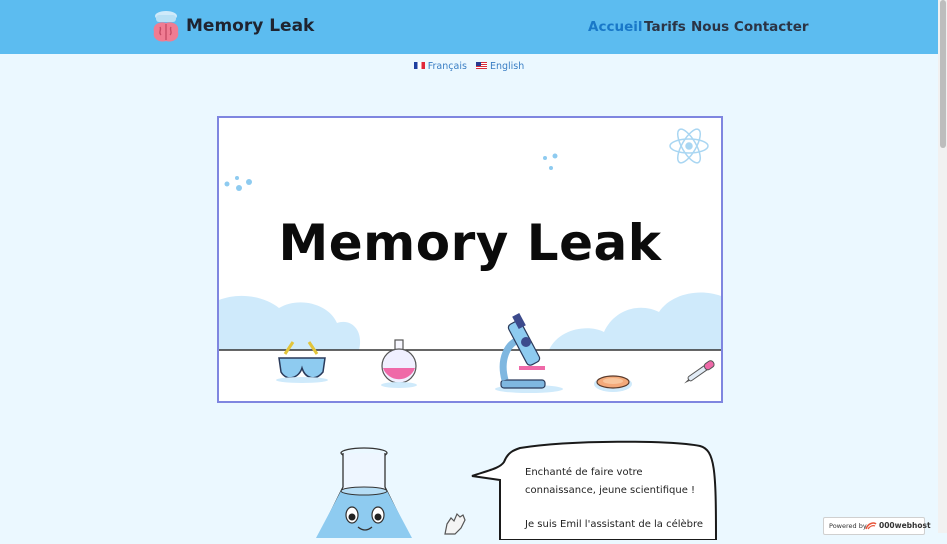  What do you see at coordinates (166, 27) in the screenshot?
I see `brain-logo-icon` at bounding box center [166, 27].